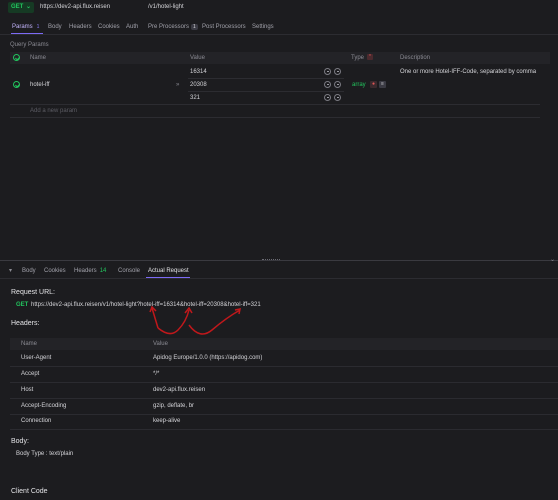 The height and width of the screenshot is (500, 558). What do you see at coordinates (25, 323) in the screenshot?
I see `headers-label: Headers:` at bounding box center [25, 323].